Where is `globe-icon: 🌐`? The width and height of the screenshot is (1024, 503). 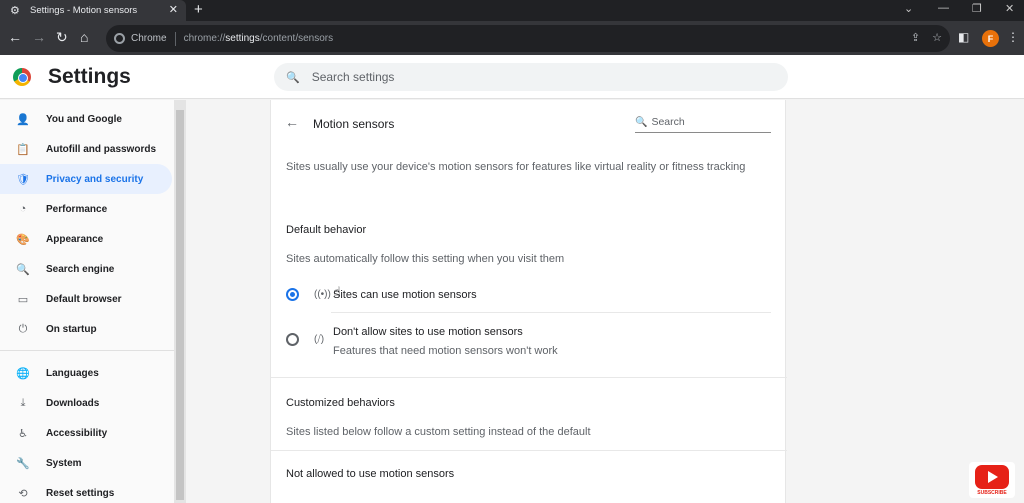 globe-icon: 🌐 is located at coordinates (23, 373).